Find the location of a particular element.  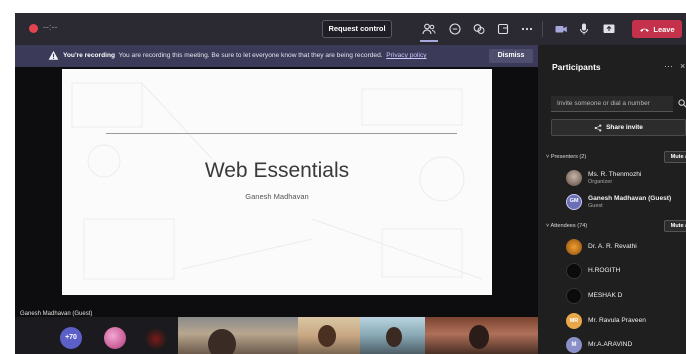

reactions-icon is located at coordinates (479, 29).